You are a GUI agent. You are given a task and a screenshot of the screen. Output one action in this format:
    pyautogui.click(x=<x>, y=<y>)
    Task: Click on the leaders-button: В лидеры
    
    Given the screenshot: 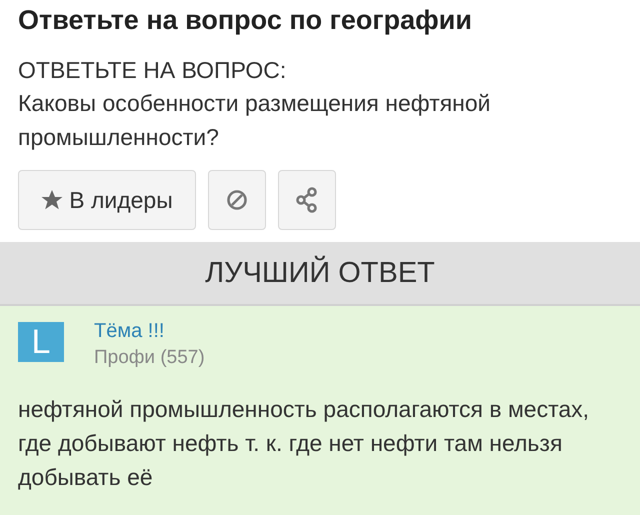 What is the action you would take?
    pyautogui.click(x=107, y=200)
    